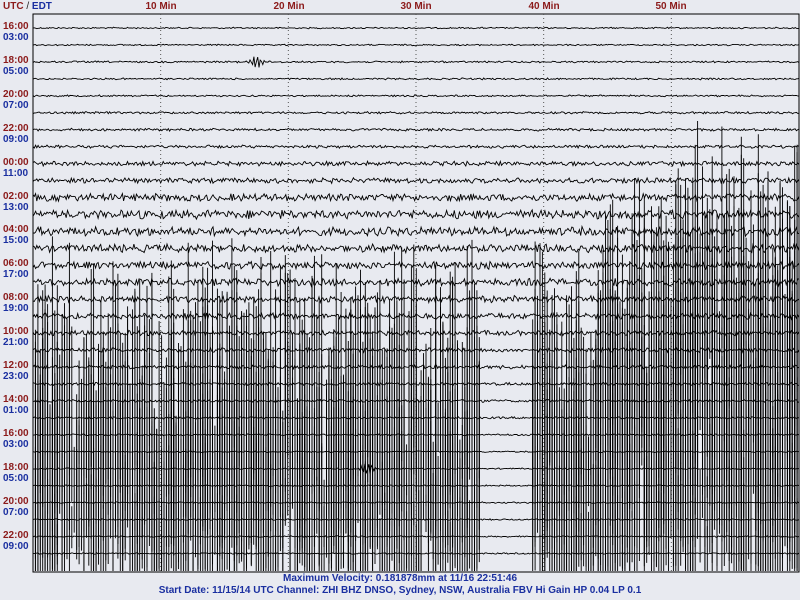 This screenshot has height=600, width=800. What do you see at coordinates (16, 410) in the screenshot?
I see `local-hour-label: 01:00` at bounding box center [16, 410].